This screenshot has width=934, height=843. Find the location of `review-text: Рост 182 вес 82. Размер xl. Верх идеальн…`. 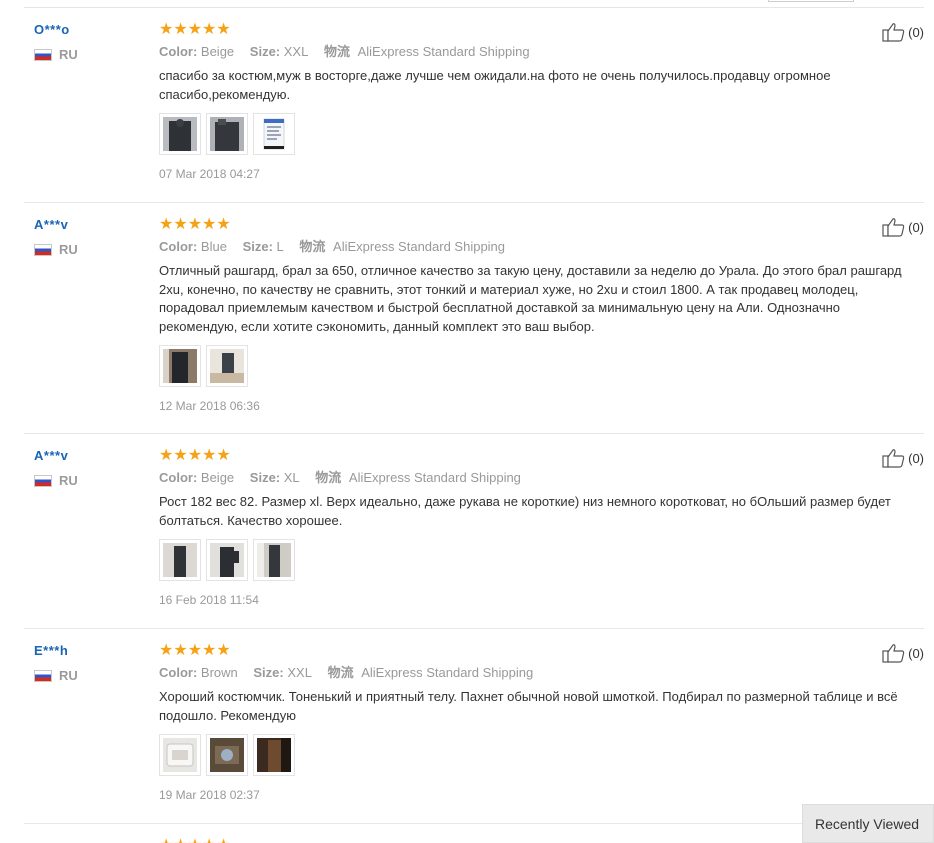

review-text: Рост 182 вес 82. Размер xl. Верх идеальн… is located at coordinates (525, 511).